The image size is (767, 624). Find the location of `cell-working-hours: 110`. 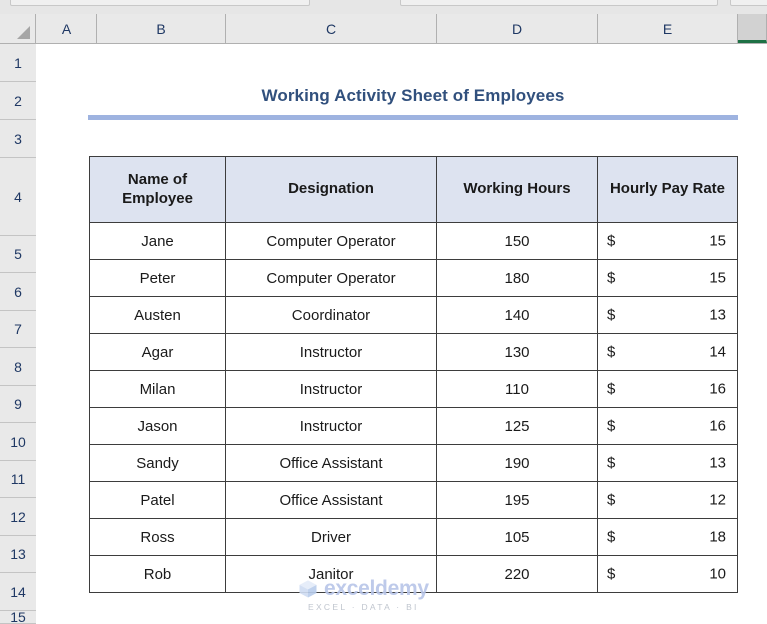

cell-working-hours: 110 is located at coordinates (517, 389).